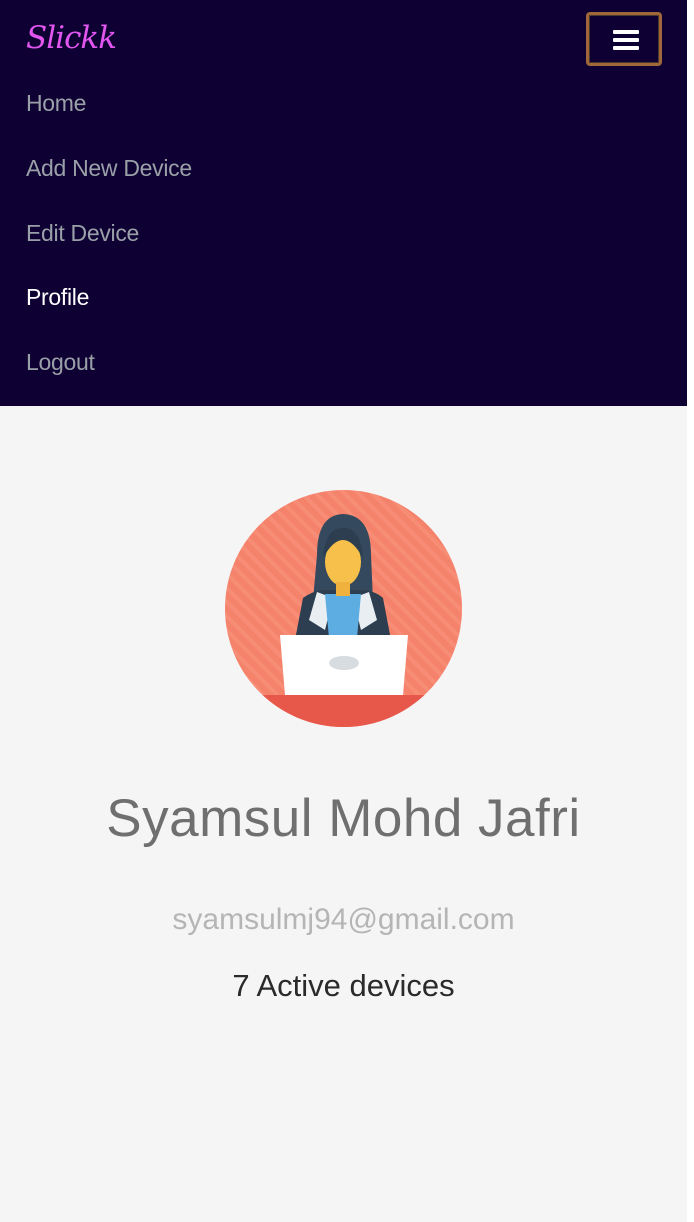  Describe the element at coordinates (109, 306) in the screenshot. I see `nav-item-profile: Profile` at that location.